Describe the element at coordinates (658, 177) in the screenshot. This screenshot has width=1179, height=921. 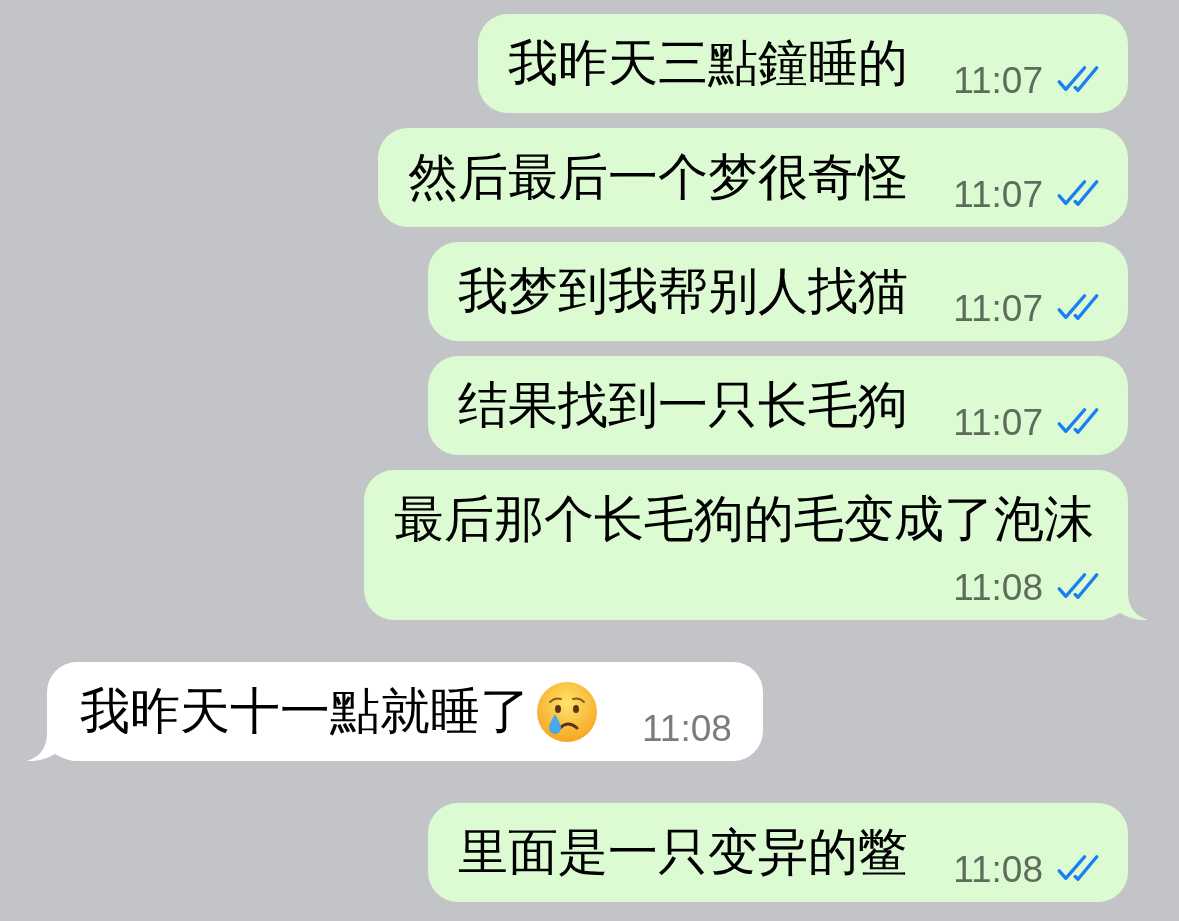
I see `message-text: 然后最后一个梦很奇怪` at that location.